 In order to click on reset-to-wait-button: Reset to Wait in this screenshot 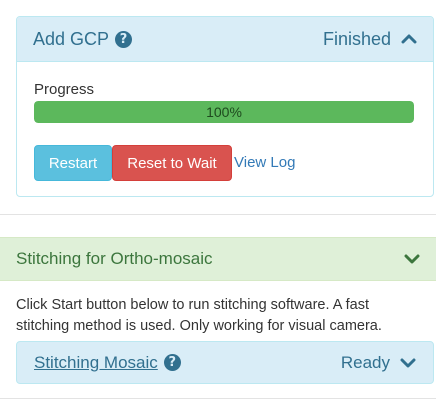, I will do `click(172, 163)`.